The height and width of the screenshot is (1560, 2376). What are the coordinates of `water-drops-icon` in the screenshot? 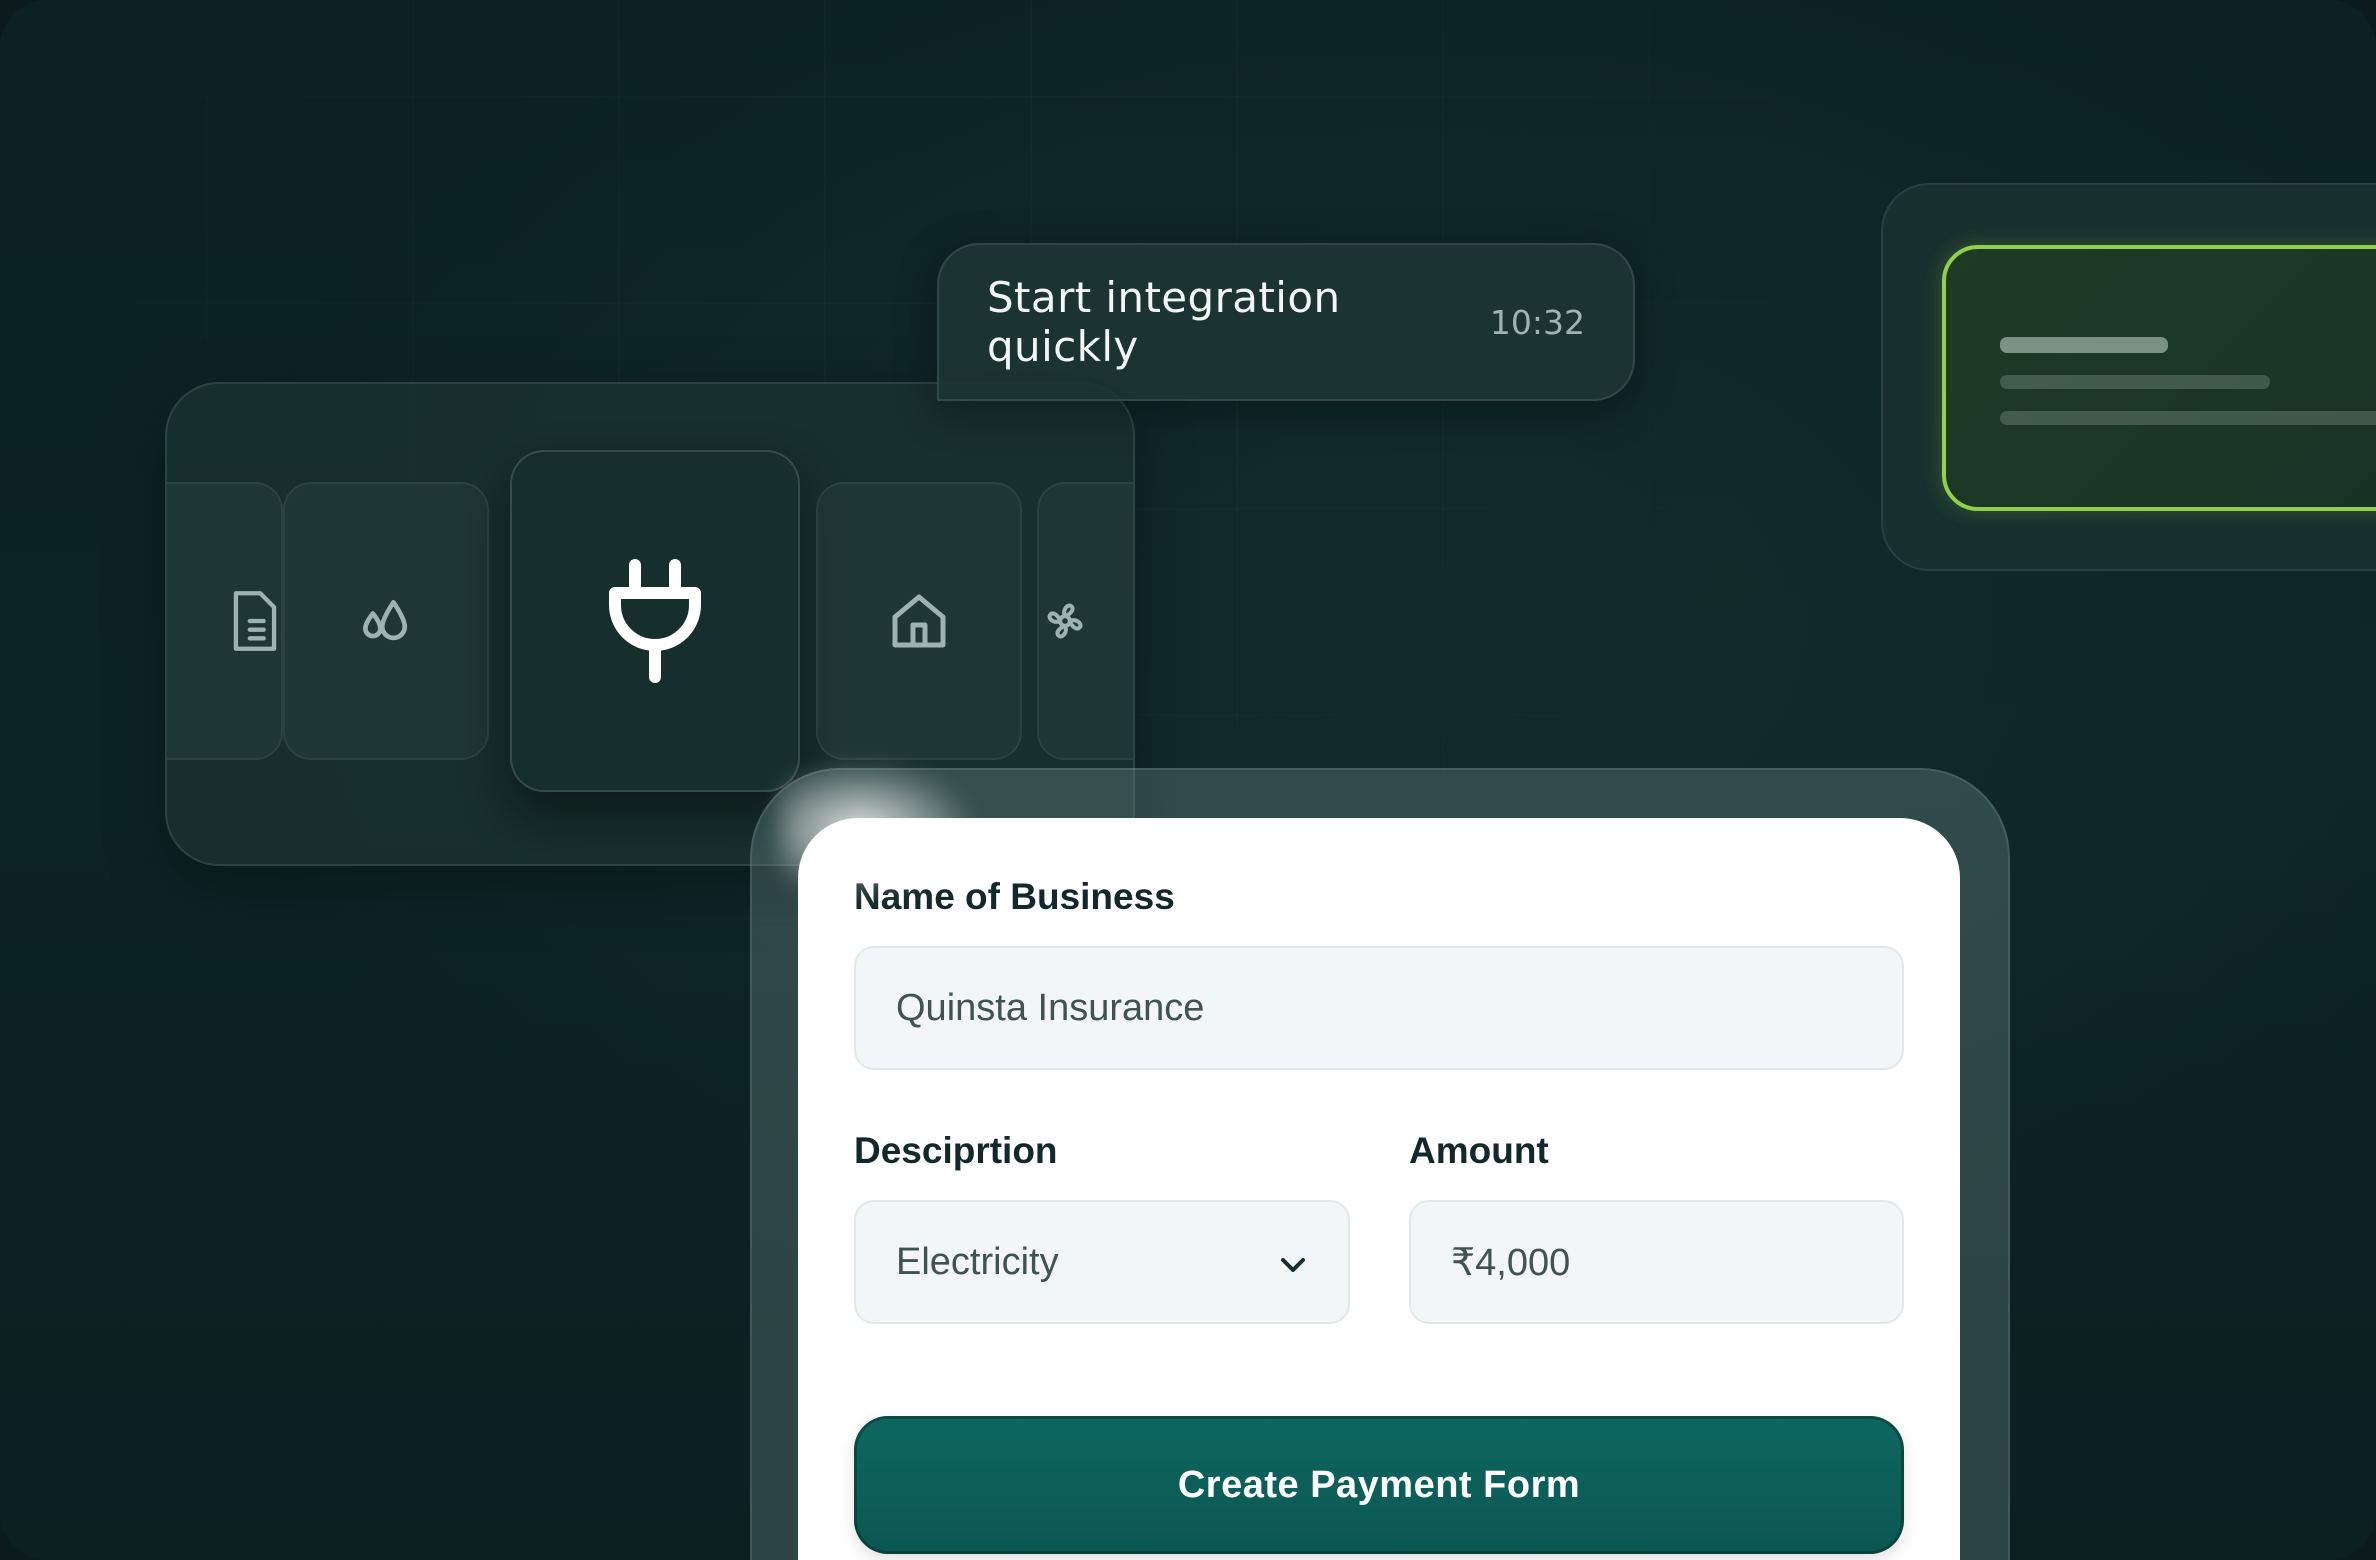 It's located at (385, 620).